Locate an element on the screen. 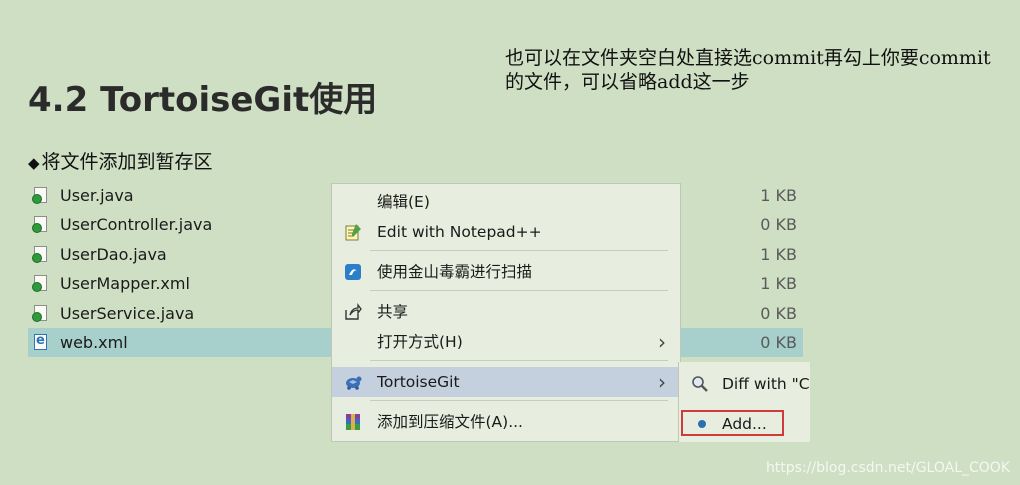 The width and height of the screenshot is (1020, 485). menu-item-share: 共享 is located at coordinates (506, 312).